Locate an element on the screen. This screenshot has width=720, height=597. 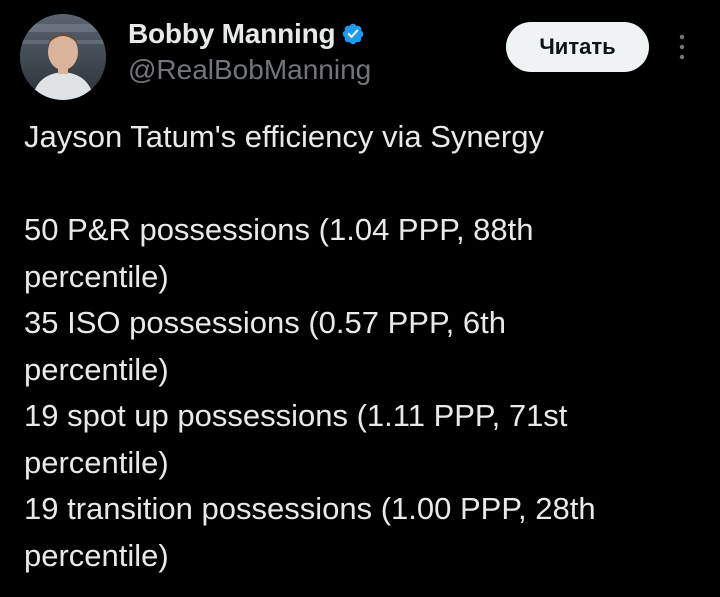
author-block: Bobby Manning @RealBobManning is located at coordinates (249, 51).